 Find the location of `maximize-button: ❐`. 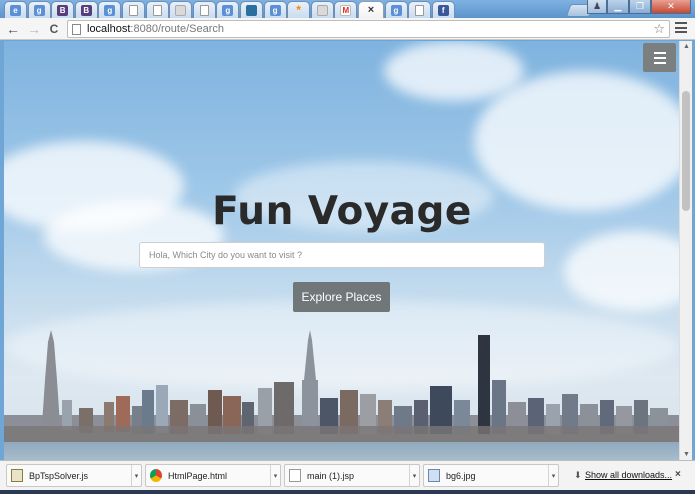

maximize-button: ❐ is located at coordinates (640, 7).